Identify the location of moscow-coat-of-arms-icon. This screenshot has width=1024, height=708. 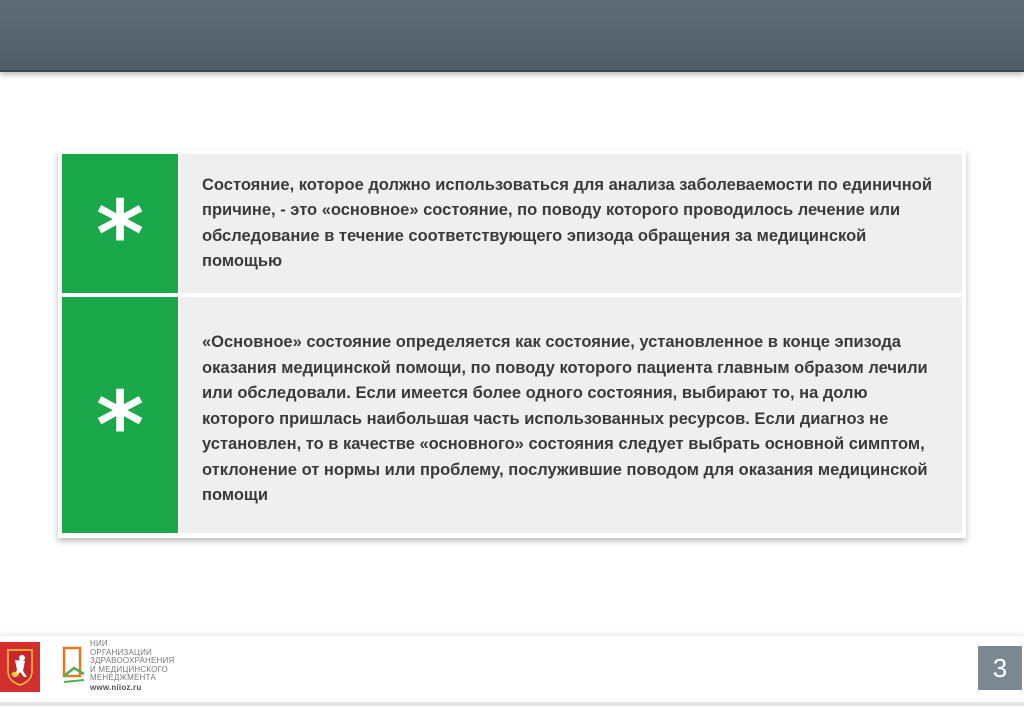
(20, 667).